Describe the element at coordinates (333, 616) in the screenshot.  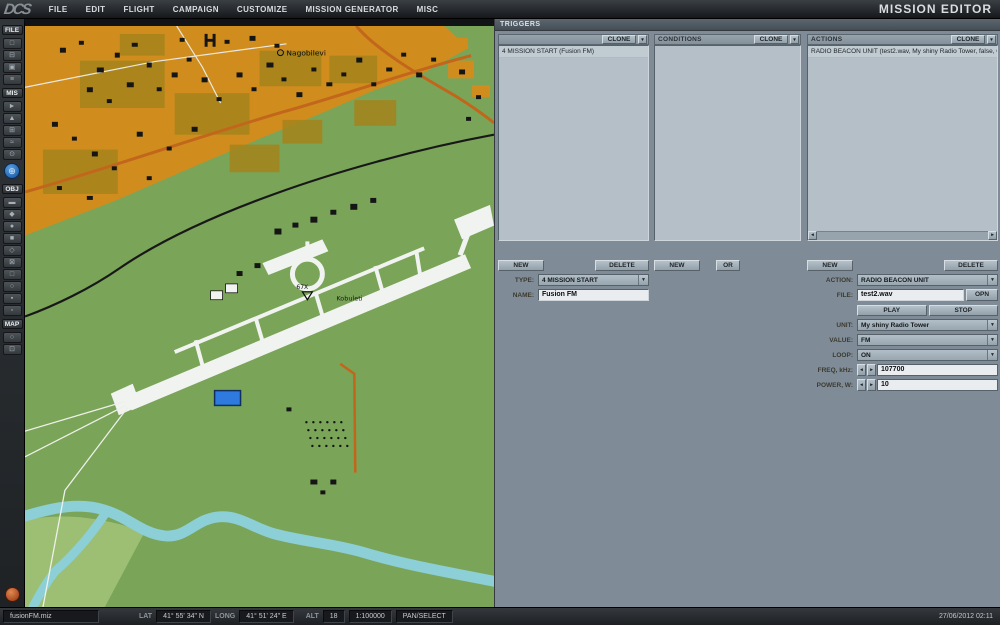
I see `alt-value: 18` at that location.